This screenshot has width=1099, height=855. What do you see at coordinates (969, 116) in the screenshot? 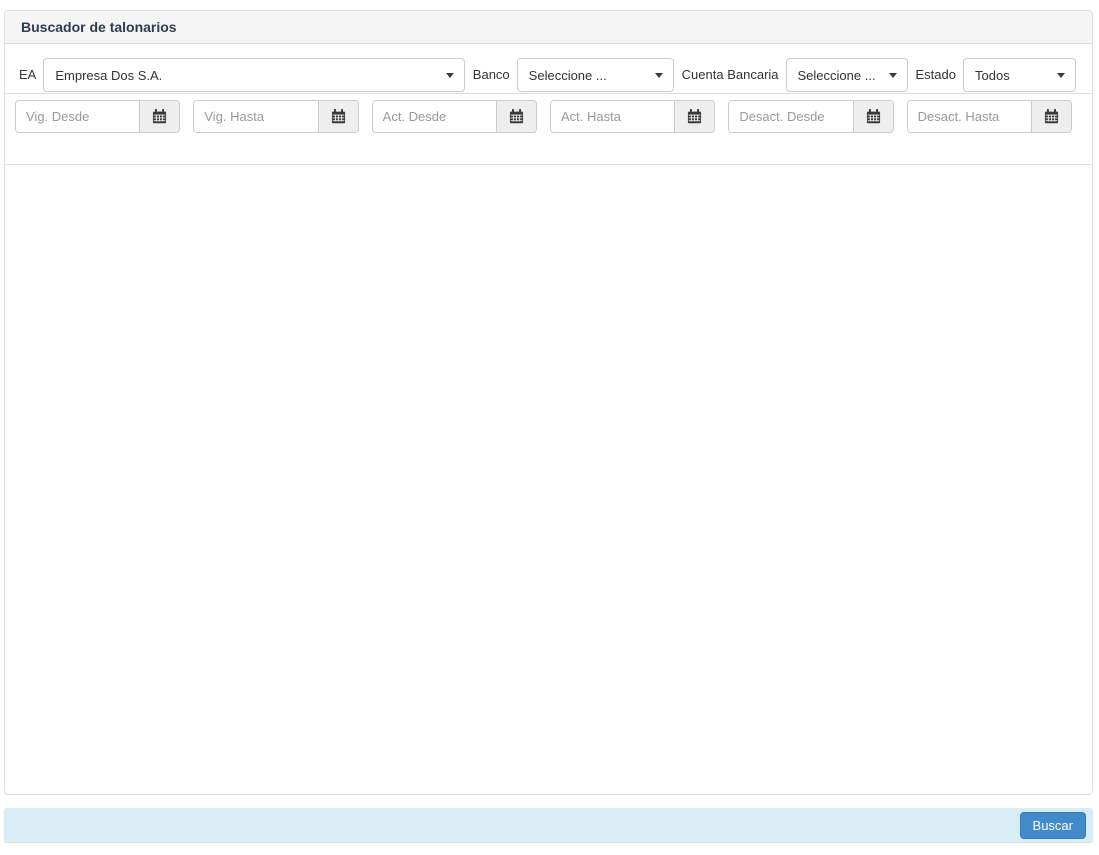
I see `desact-hasta-input` at bounding box center [969, 116].